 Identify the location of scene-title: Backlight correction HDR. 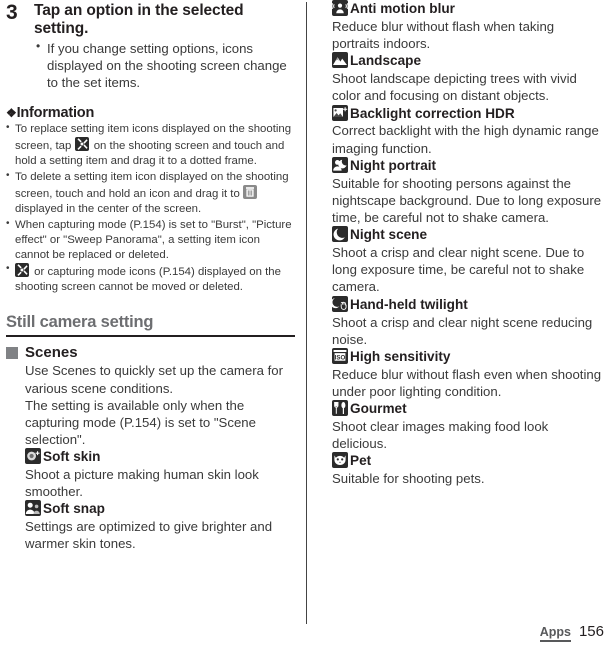
(432, 113).